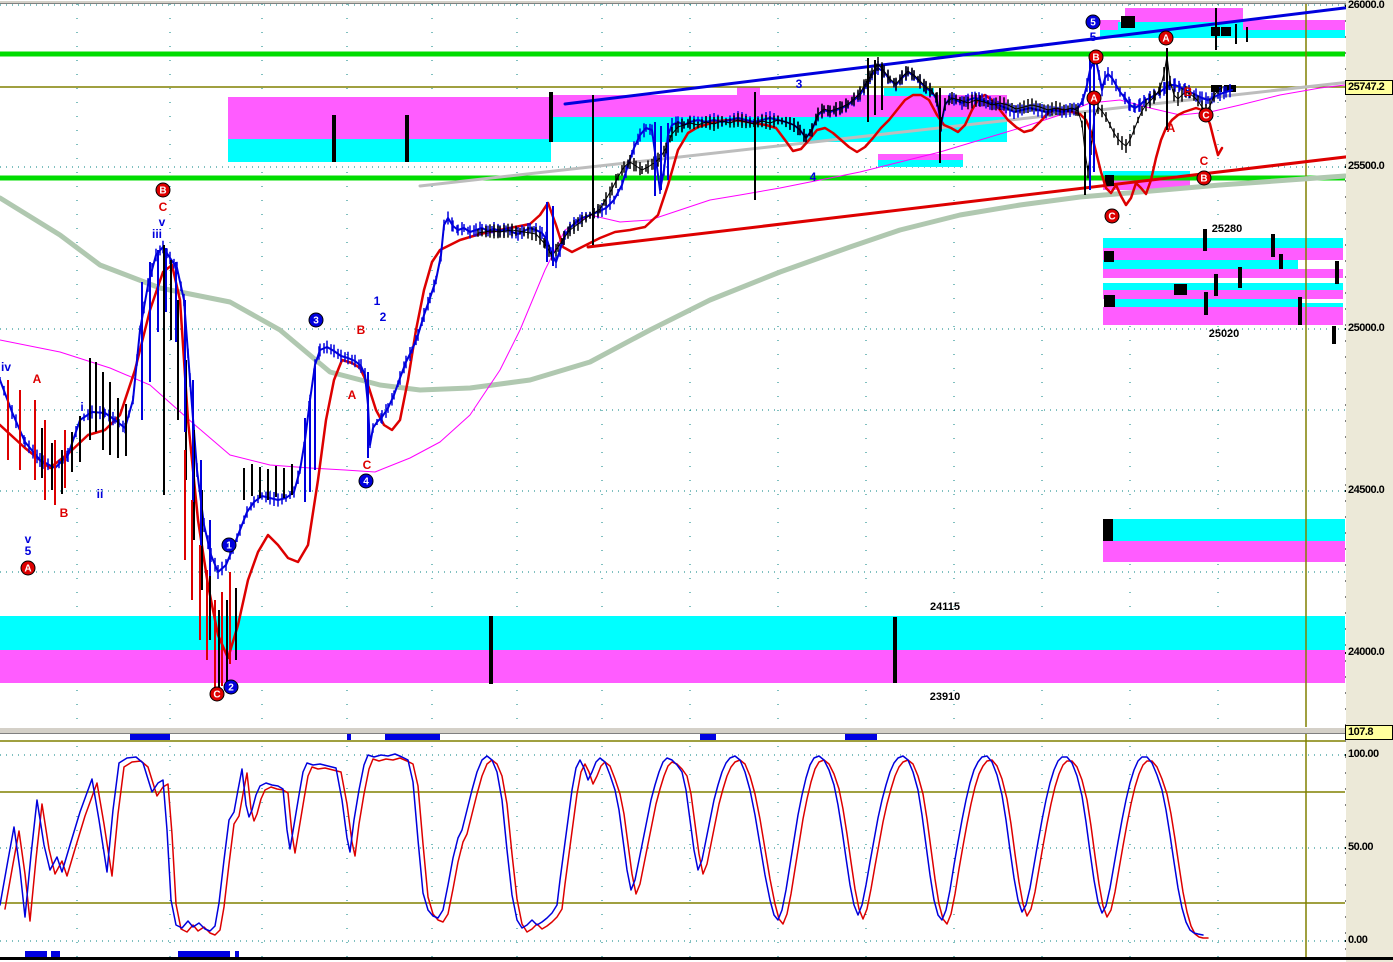 The width and height of the screenshot is (1393, 962). I want to click on window-bottom-border, so click(696, 958).